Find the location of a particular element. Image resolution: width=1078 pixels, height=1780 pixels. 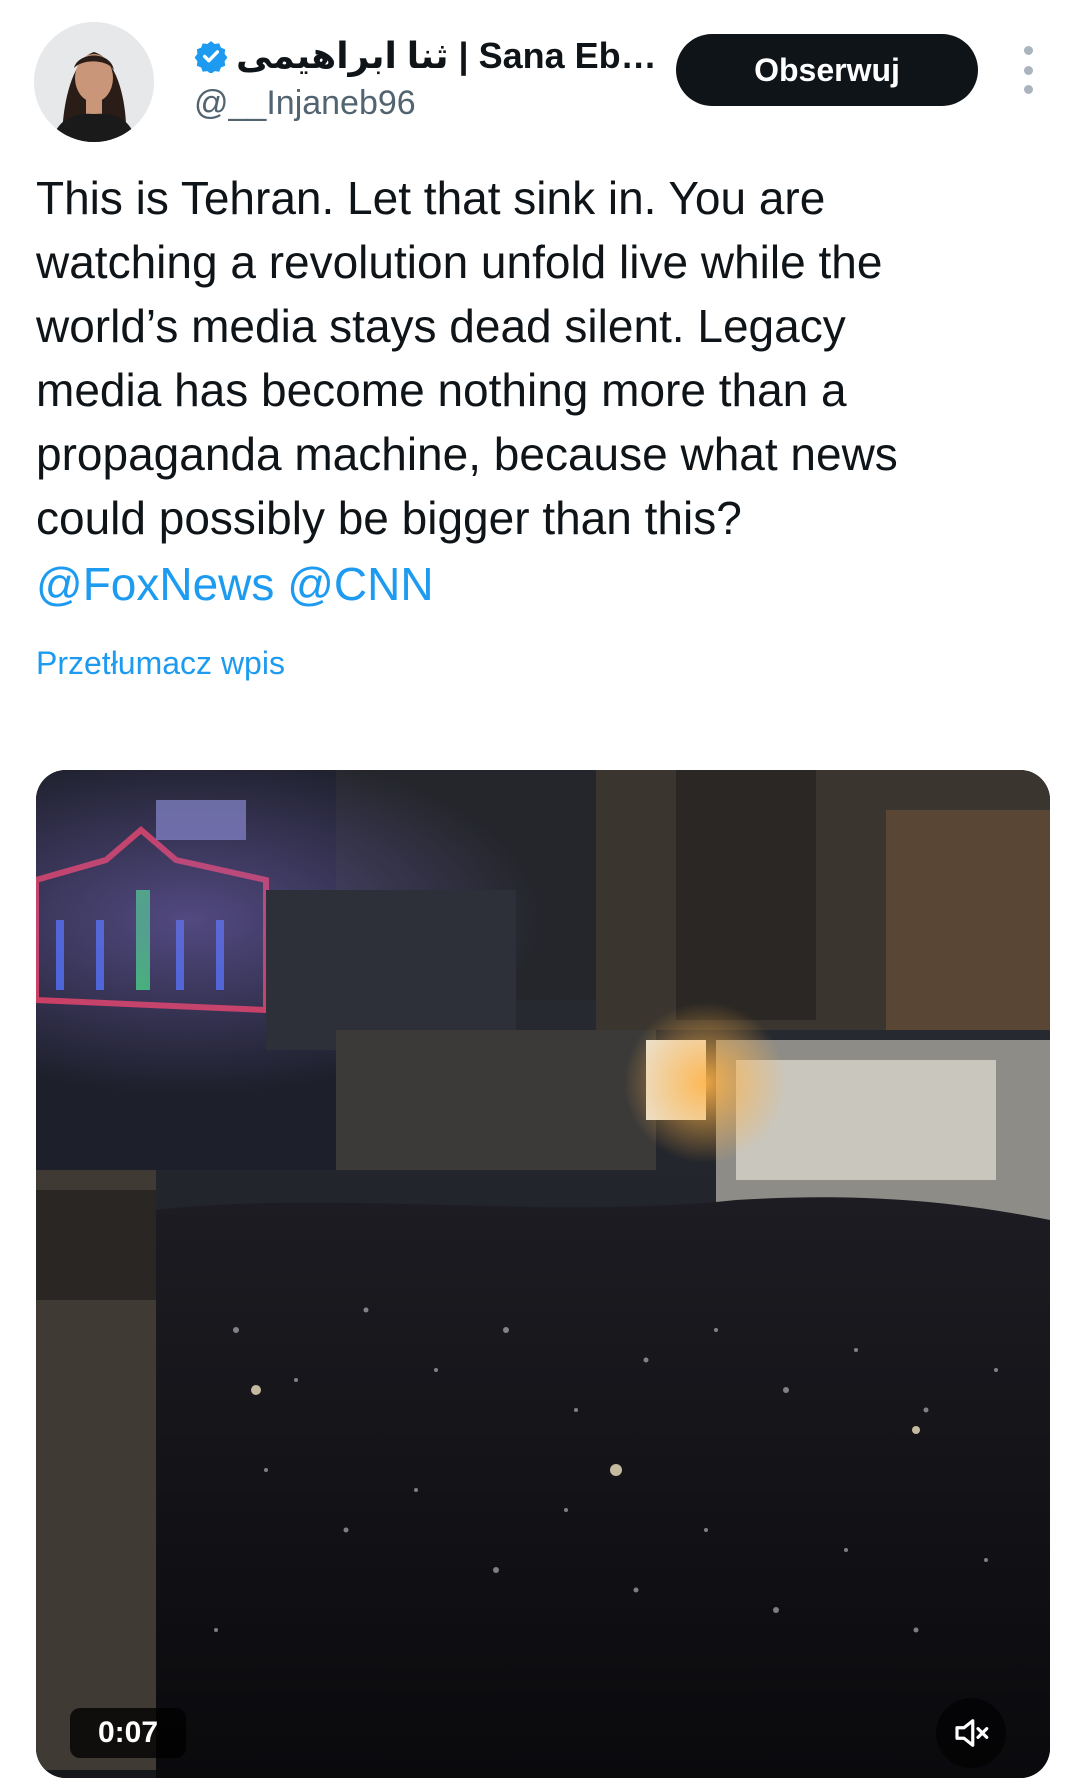

profile-photo is located at coordinates (94, 82).